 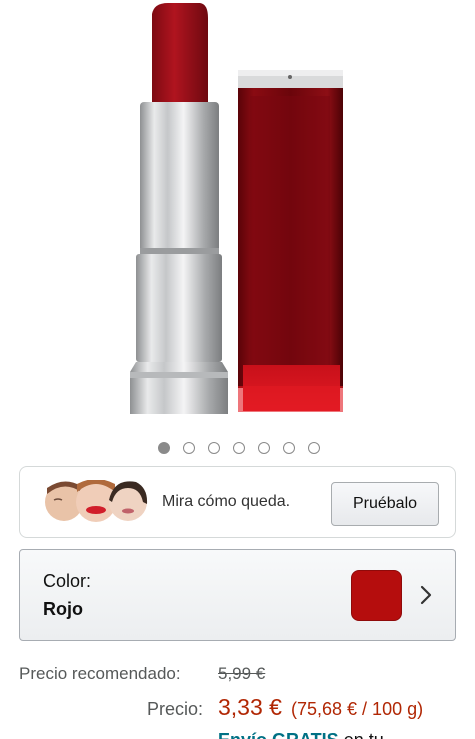 What do you see at coordinates (357, 709) in the screenshot?
I see `unit-price: (75,68 € / 100 g)` at bounding box center [357, 709].